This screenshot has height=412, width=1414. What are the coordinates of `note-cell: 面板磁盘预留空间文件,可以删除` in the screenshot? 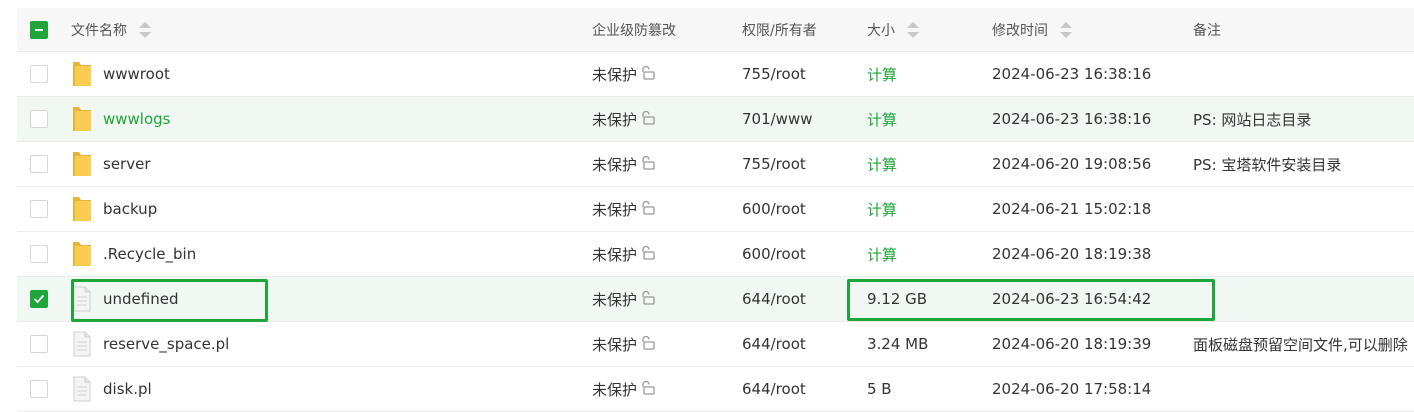 It's located at (1300, 344).